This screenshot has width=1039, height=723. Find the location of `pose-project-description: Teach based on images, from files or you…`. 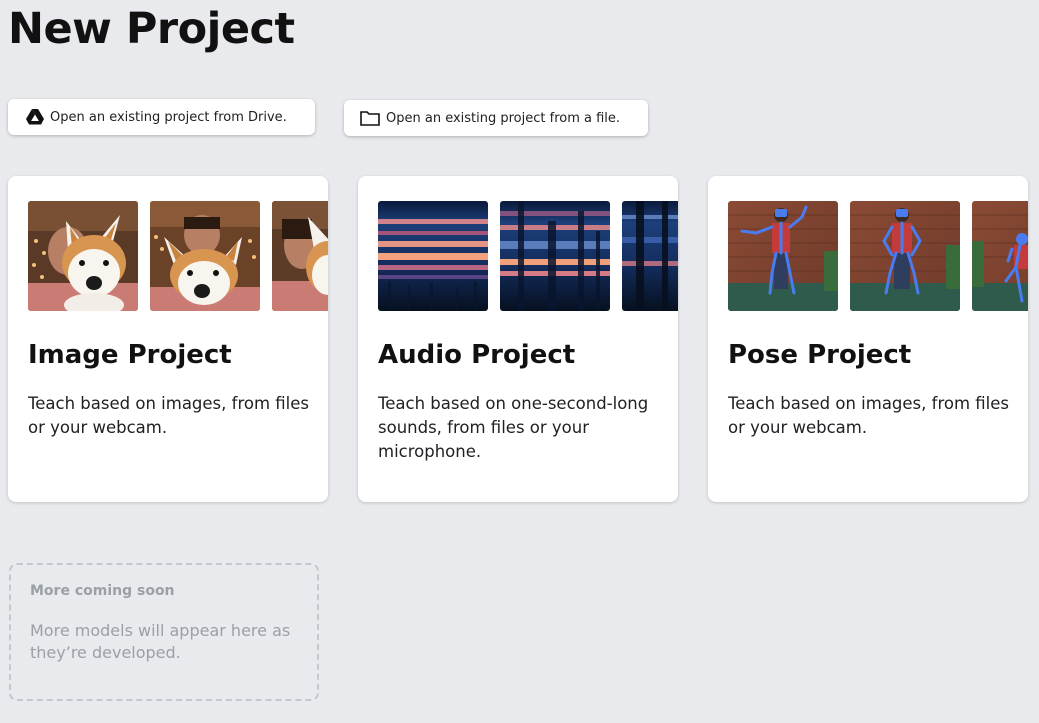

pose-project-description: Teach based on images, from files or you… is located at coordinates (869, 415).